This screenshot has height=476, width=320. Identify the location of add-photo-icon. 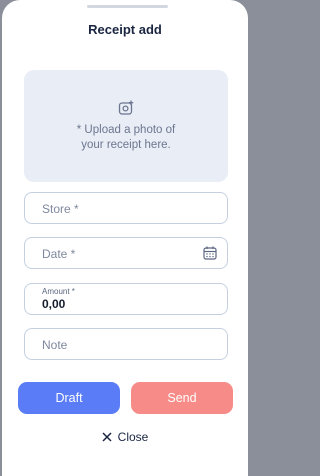
(126, 107).